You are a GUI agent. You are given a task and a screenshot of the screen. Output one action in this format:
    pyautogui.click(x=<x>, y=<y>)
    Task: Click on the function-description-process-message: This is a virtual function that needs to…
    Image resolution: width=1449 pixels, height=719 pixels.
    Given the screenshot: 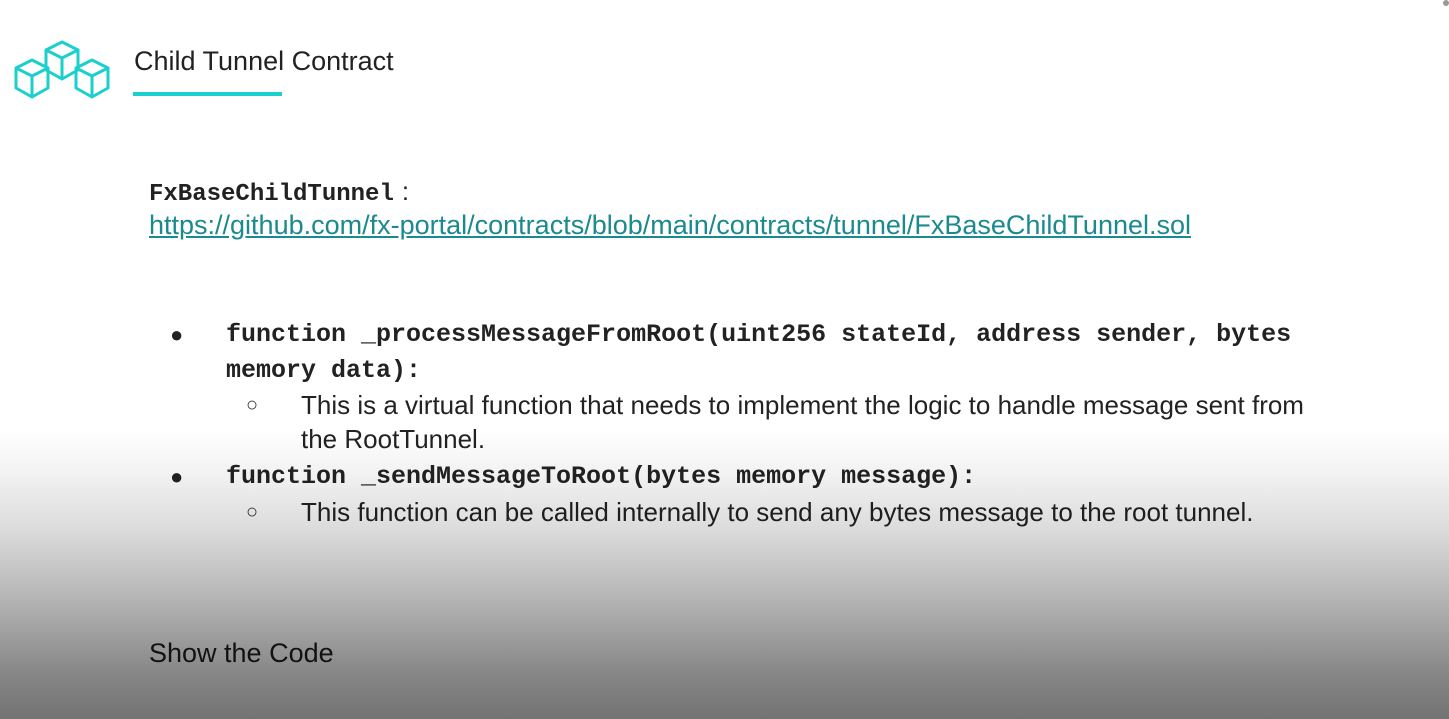 What is the action you would take?
    pyautogui.click(x=802, y=422)
    